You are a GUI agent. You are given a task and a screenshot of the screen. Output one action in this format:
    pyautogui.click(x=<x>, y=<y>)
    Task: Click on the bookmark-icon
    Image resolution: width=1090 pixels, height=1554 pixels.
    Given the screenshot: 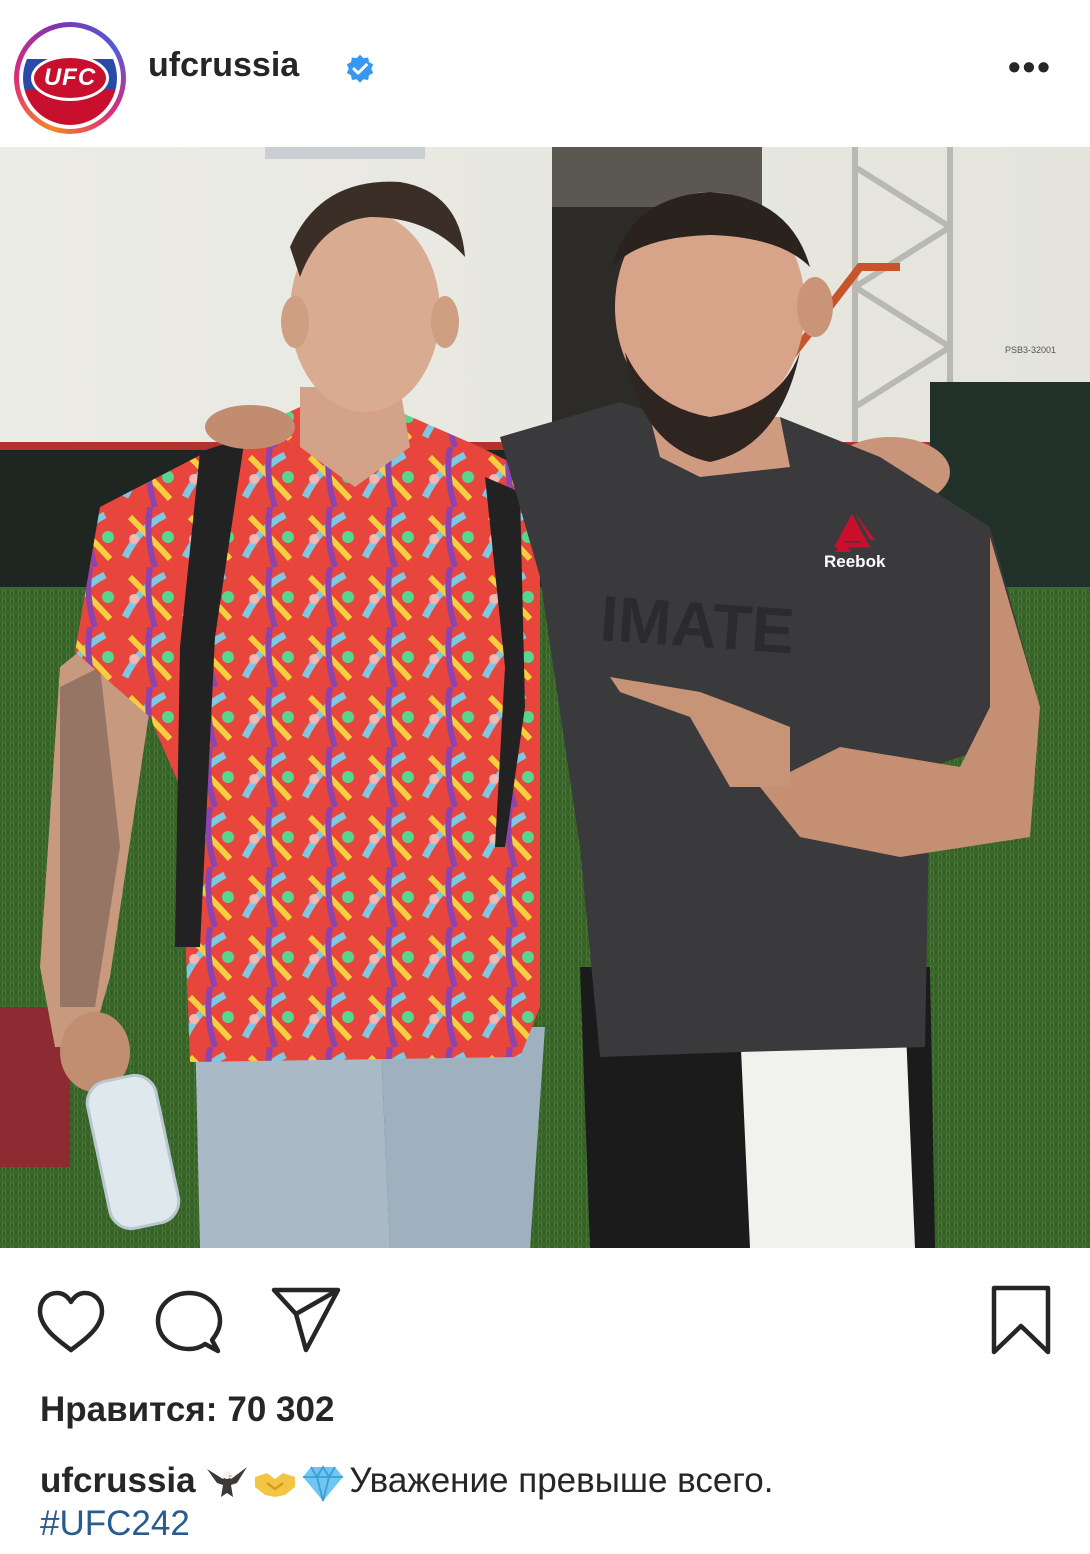 What is the action you would take?
    pyautogui.click(x=1021, y=1320)
    